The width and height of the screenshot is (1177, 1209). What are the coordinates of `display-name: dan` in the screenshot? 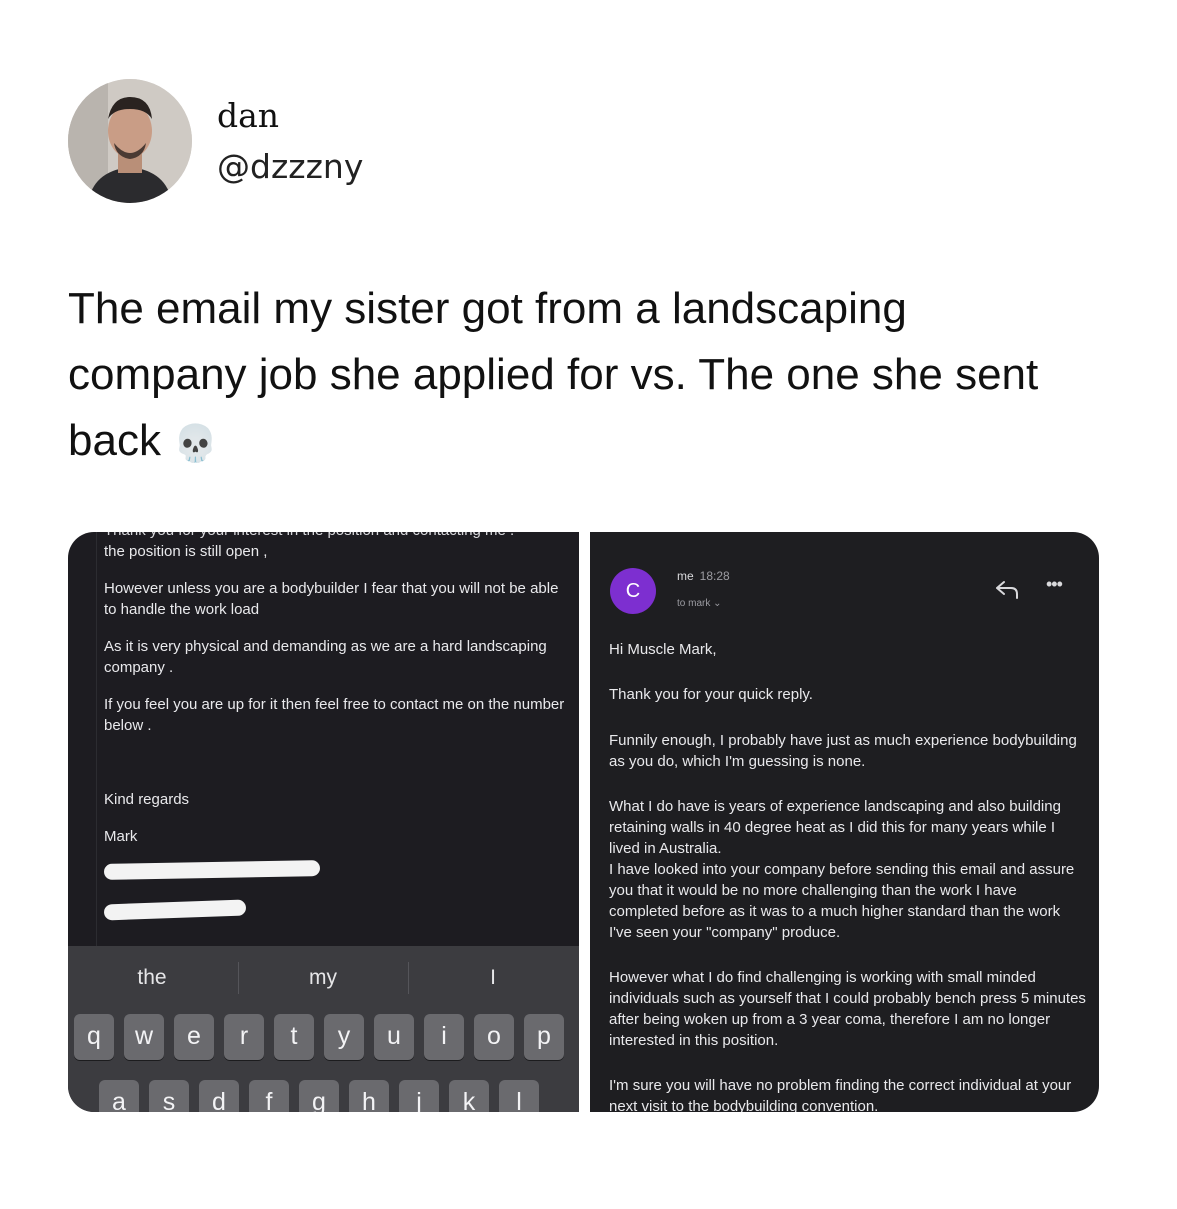 It's located at (248, 115).